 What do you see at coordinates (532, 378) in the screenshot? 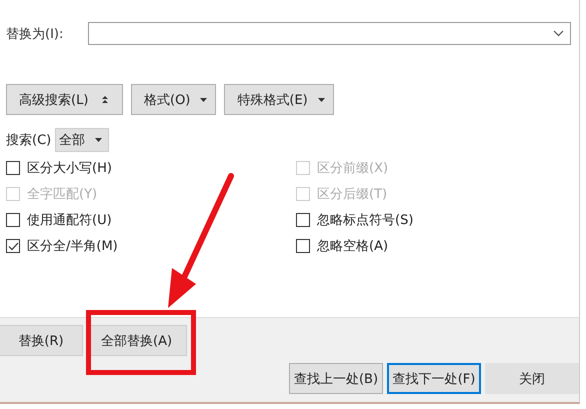
I see `footer-button: 关闭` at bounding box center [532, 378].